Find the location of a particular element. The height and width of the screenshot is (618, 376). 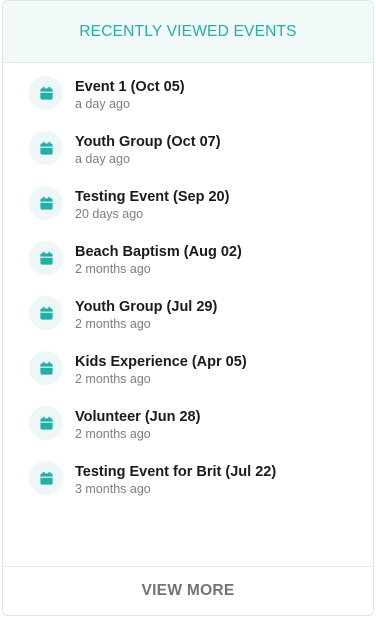

event-list-item: Testing Event (Sep 20) 20 days ago is located at coordinates (188, 200).